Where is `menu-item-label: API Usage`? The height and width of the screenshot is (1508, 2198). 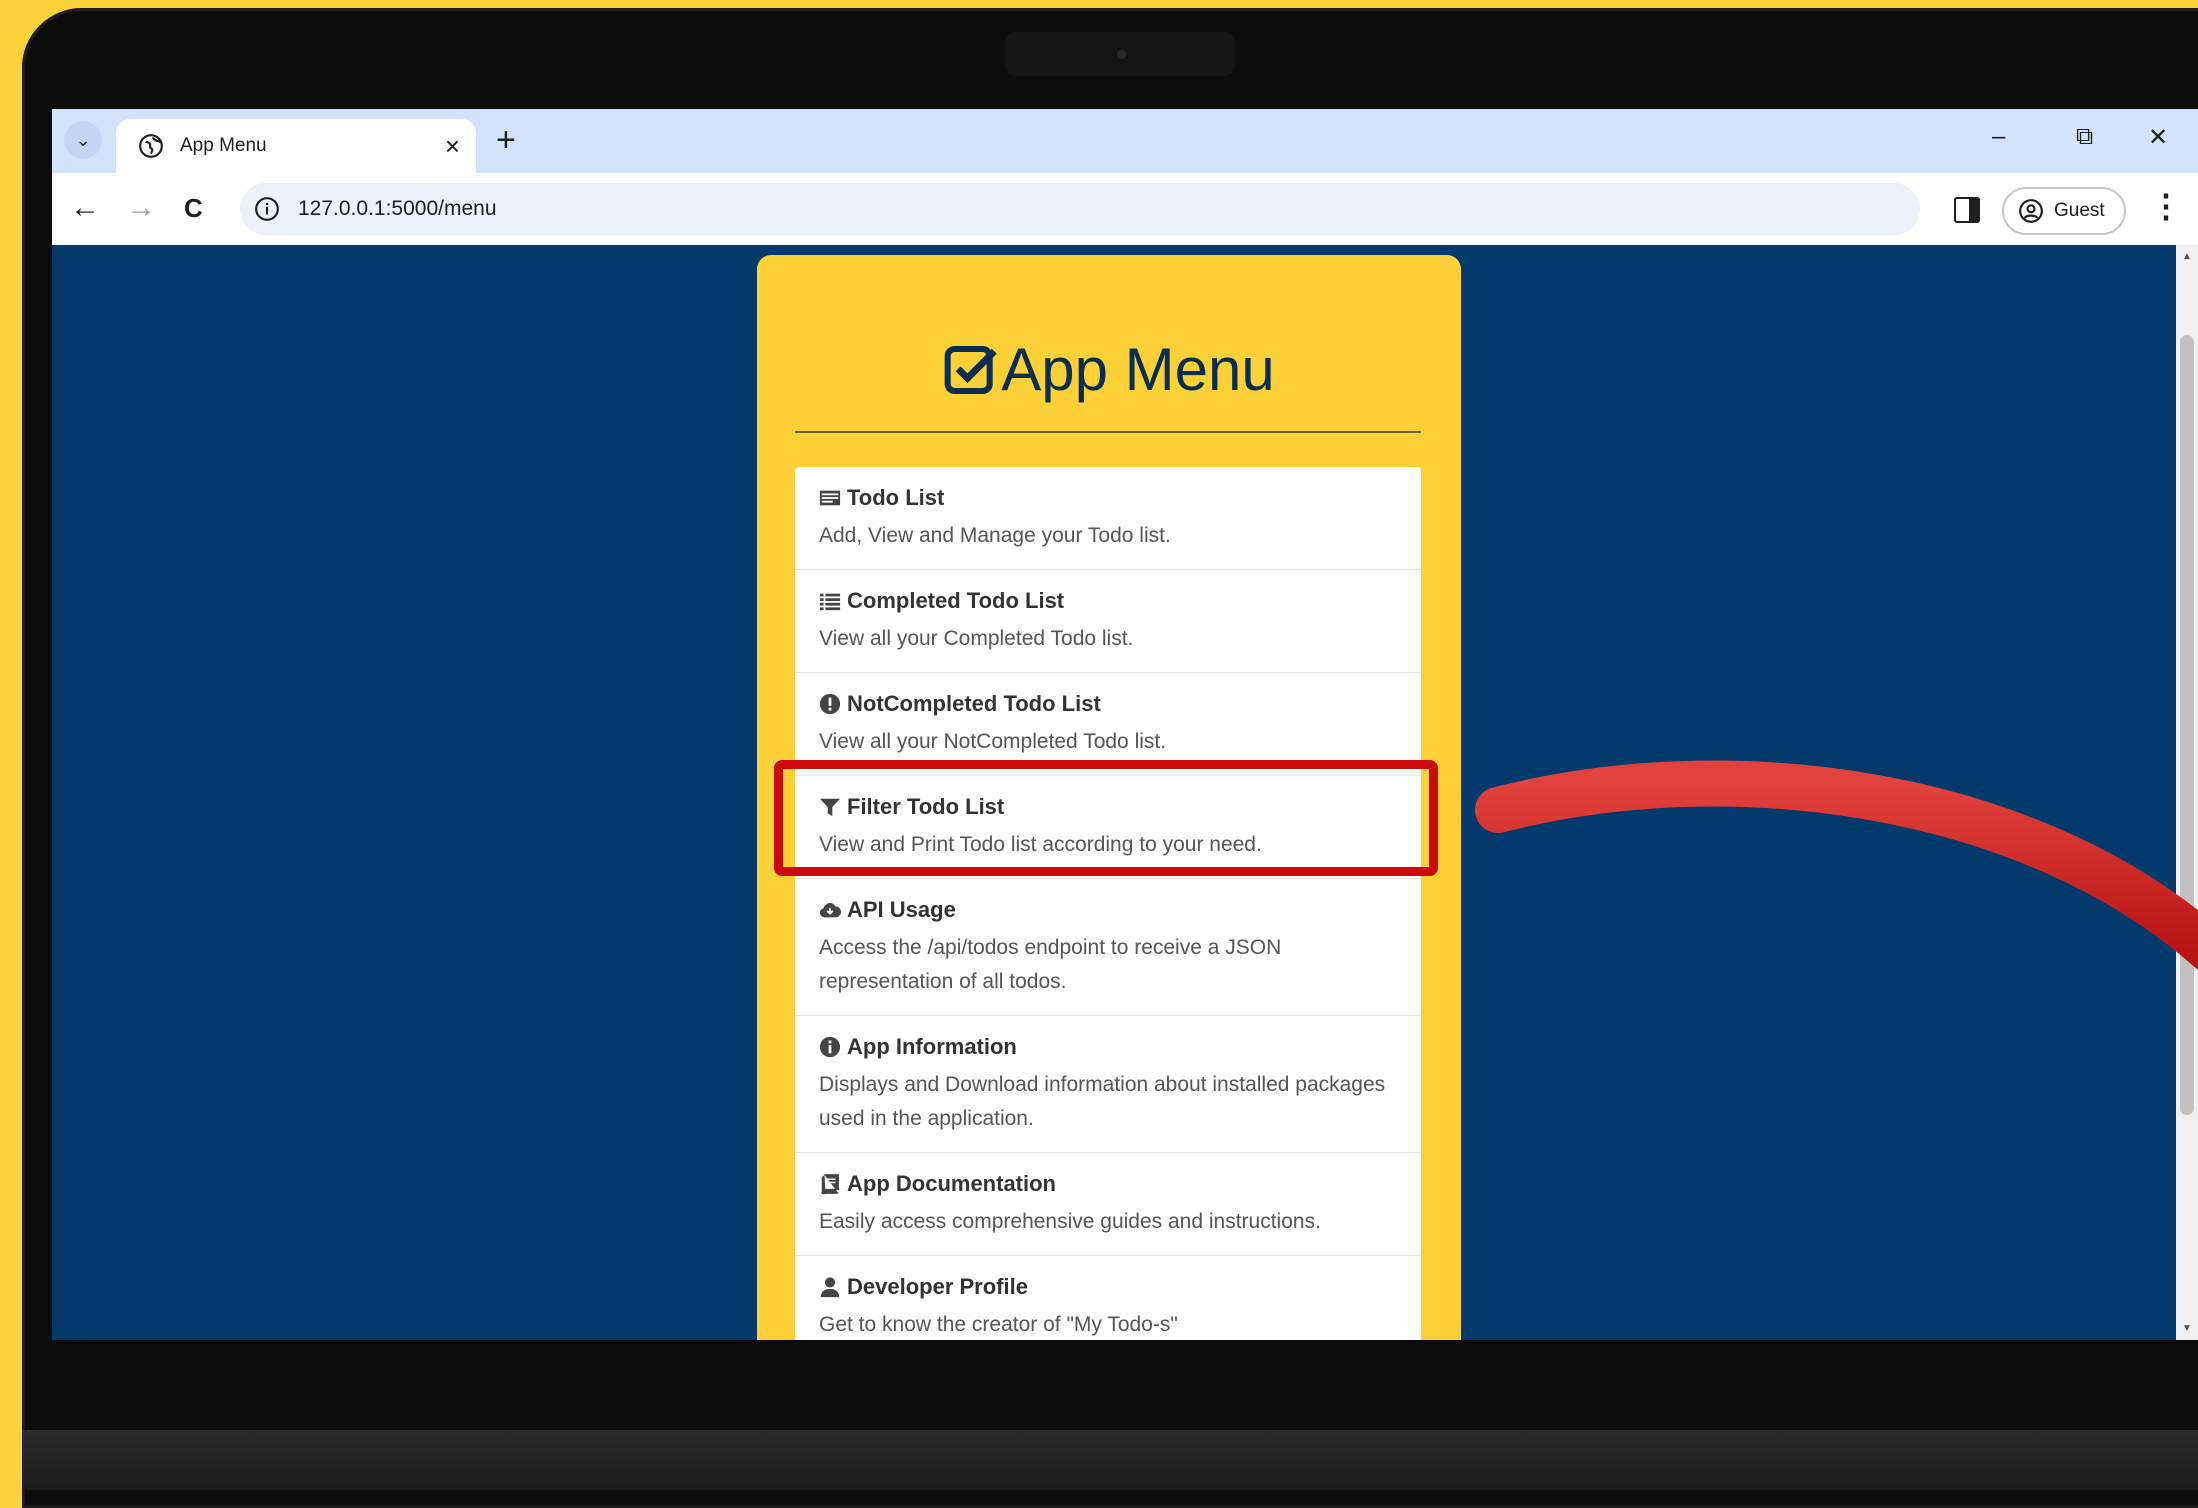
menu-item-label: API Usage is located at coordinates (901, 909).